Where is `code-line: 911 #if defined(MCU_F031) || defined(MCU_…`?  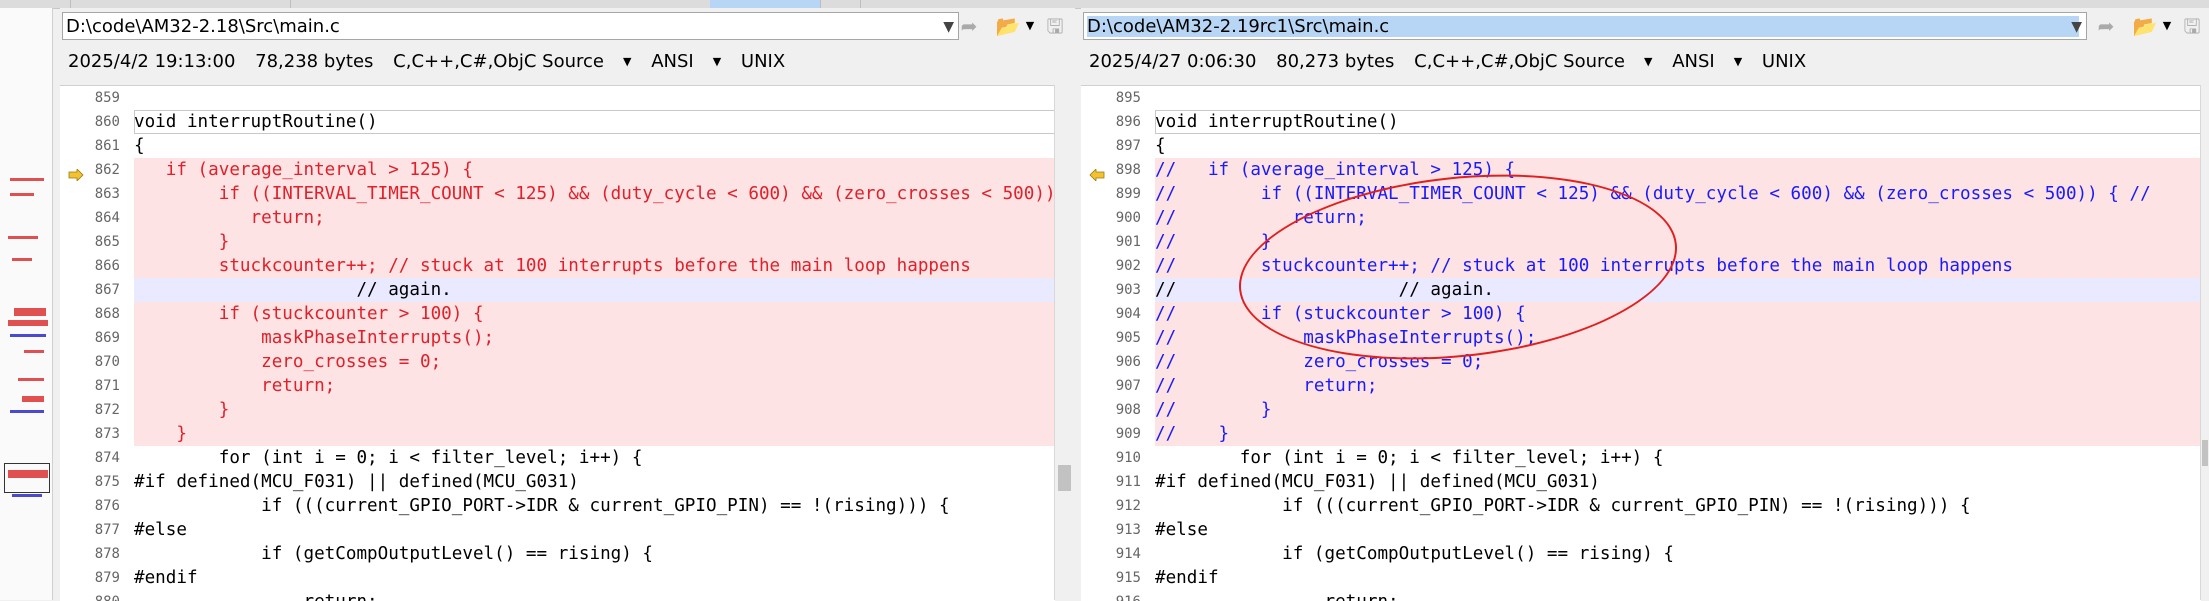
code-line: 911 #if defined(MCU_F031) || defined(MCU_… is located at coordinates (1641, 482).